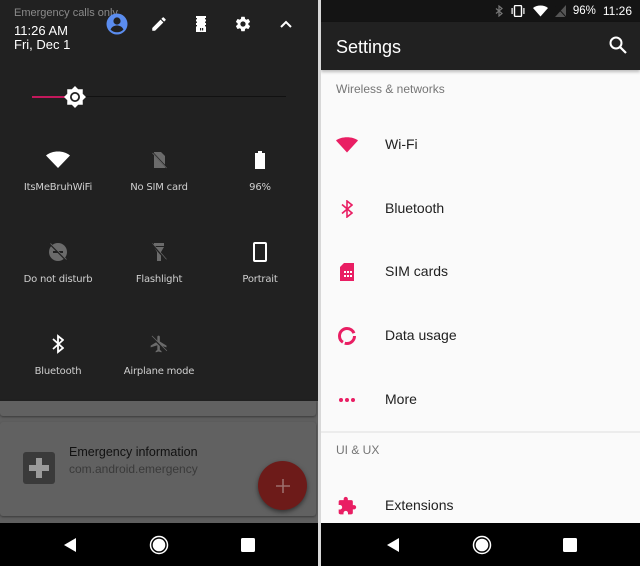  Describe the element at coordinates (158, 408) in the screenshot. I see `notification-card-previous` at that location.